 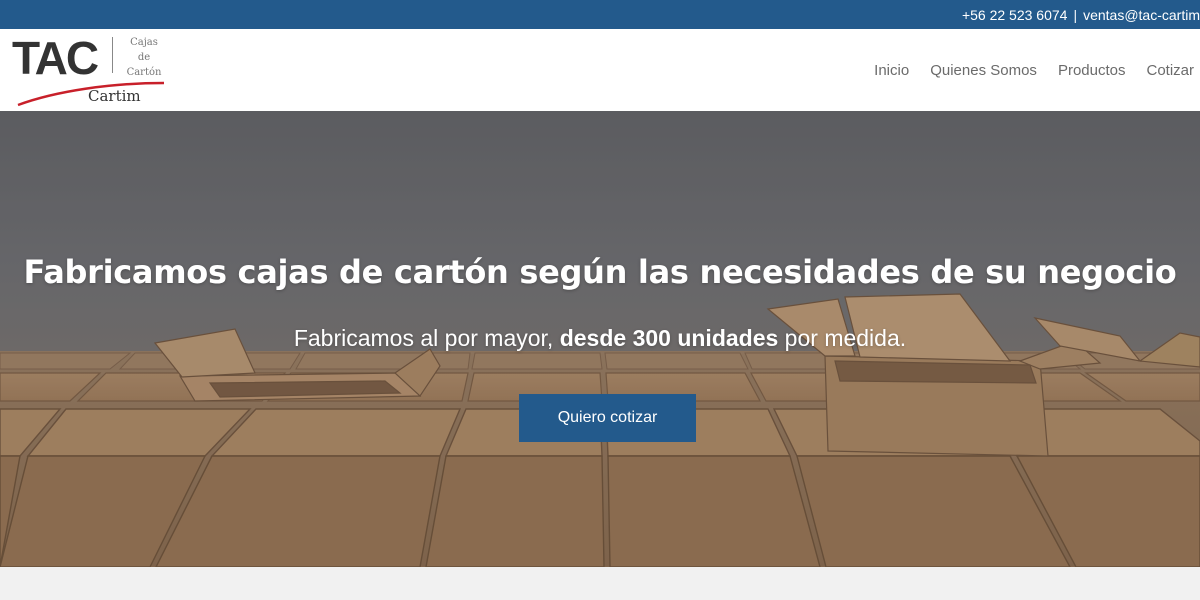 What do you see at coordinates (607, 418) in the screenshot?
I see `quote-cta-button: Quiero cotizar` at bounding box center [607, 418].